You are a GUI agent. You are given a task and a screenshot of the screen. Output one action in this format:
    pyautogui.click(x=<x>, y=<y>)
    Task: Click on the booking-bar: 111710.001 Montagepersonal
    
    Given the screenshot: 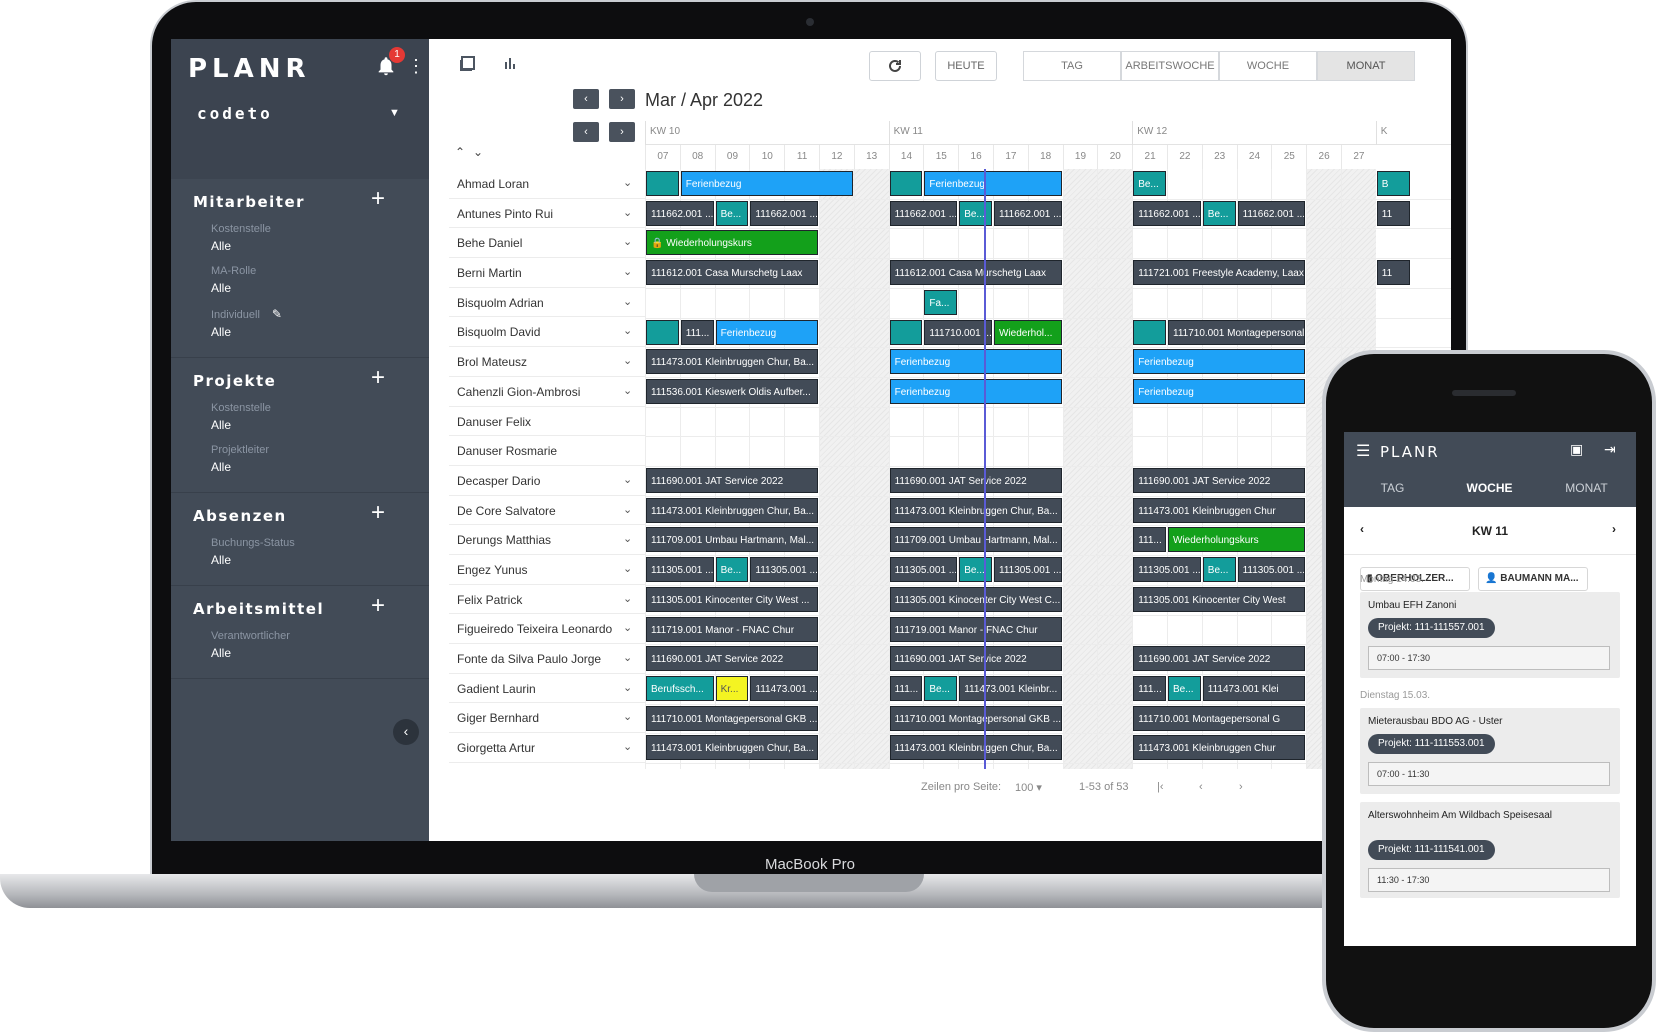 What is the action you would take?
    pyautogui.click(x=1237, y=332)
    